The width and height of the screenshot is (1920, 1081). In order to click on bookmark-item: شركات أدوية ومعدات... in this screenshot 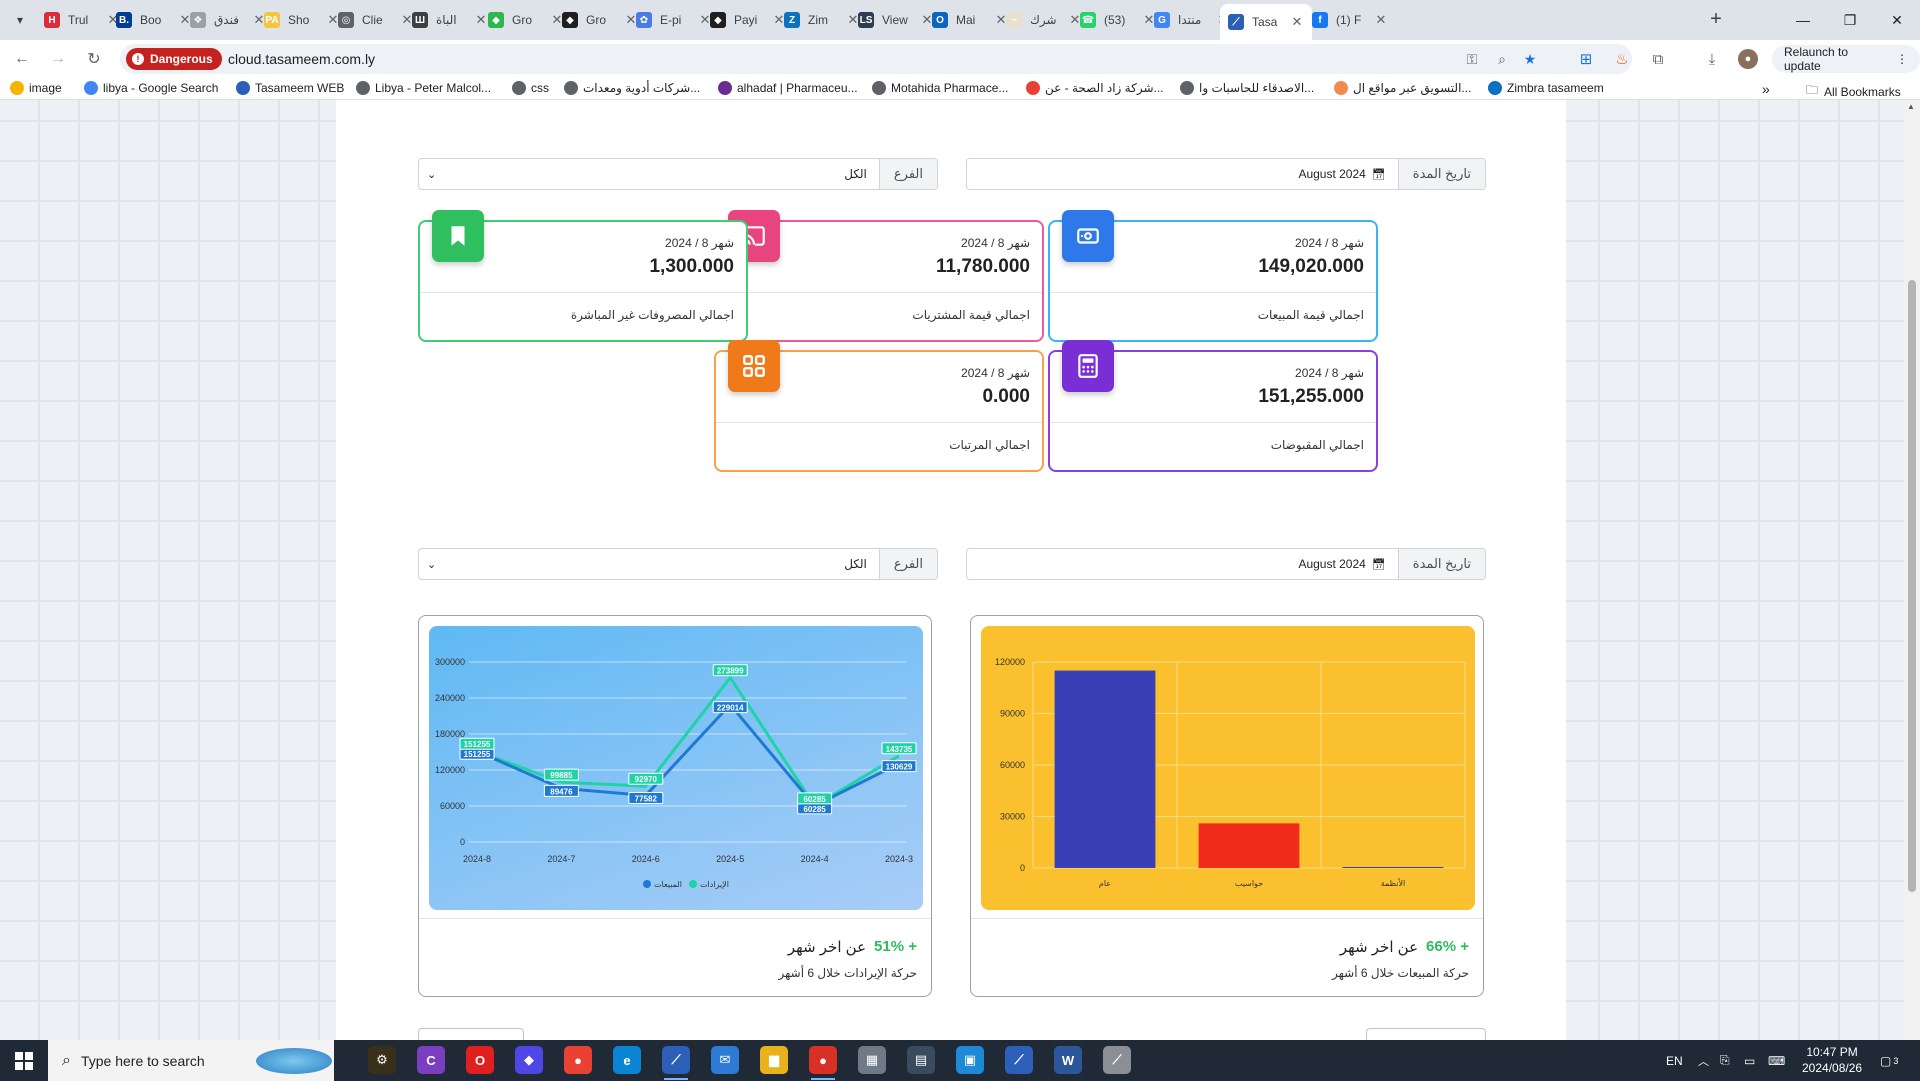, I will do `click(632, 88)`.